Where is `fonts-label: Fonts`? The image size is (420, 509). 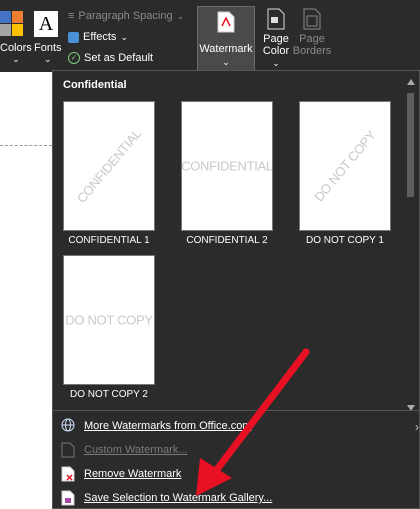
fonts-label: Fonts is located at coordinates (48, 48).